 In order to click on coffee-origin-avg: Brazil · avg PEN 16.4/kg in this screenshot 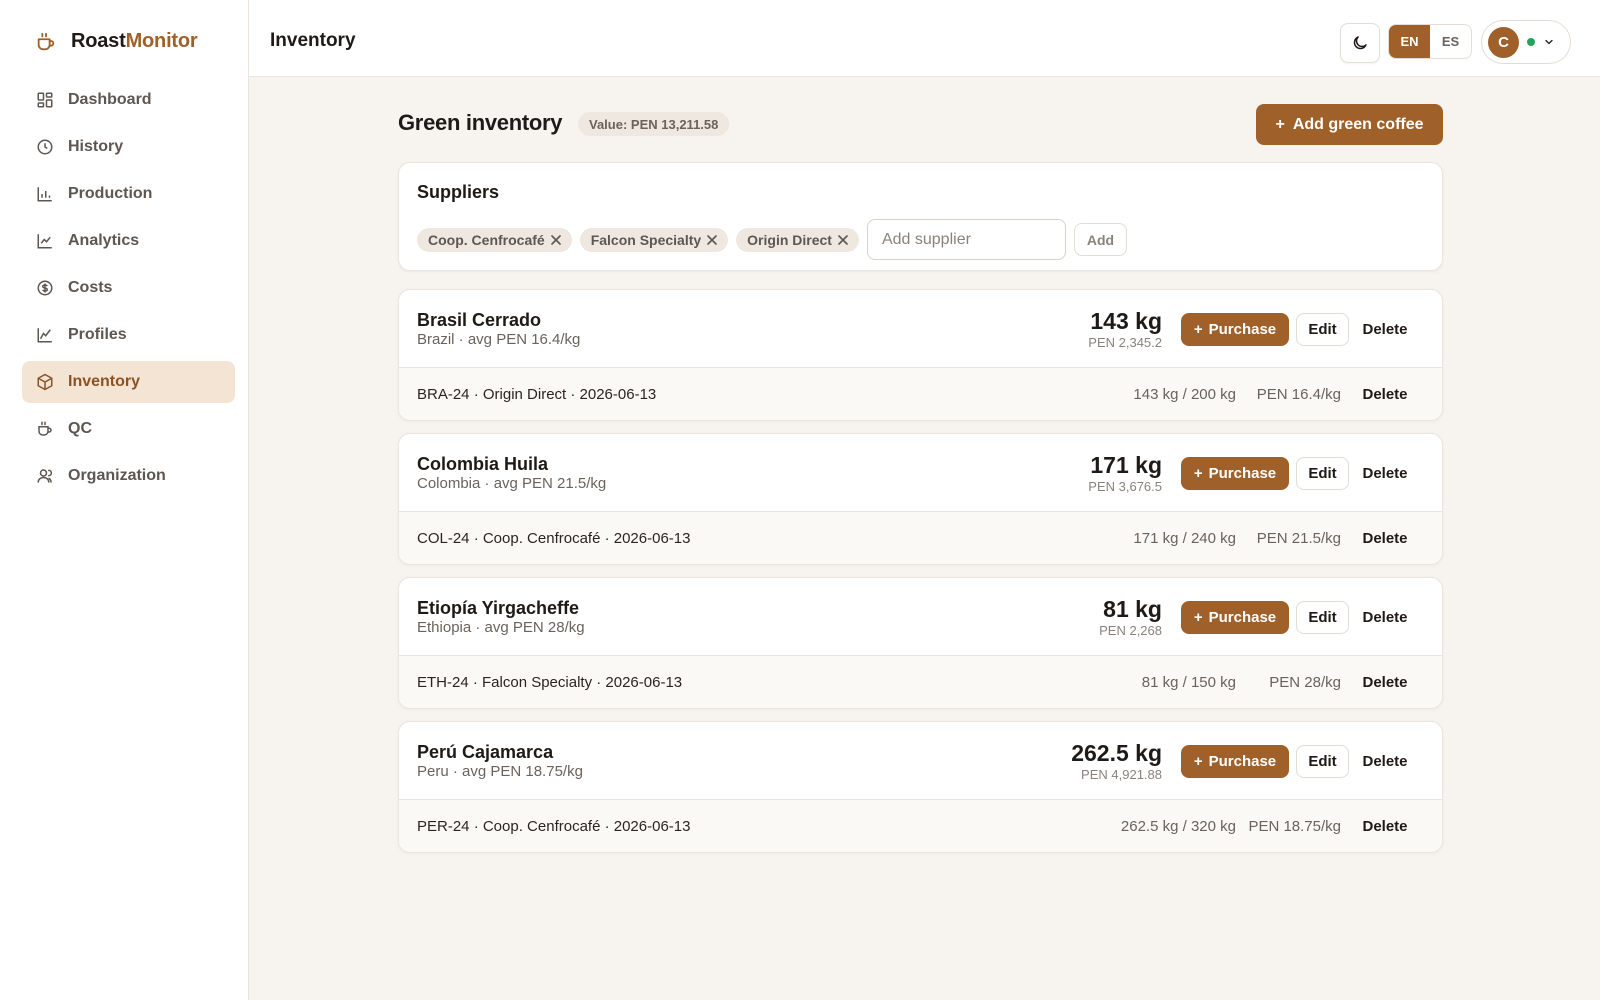, I will do `click(499, 339)`.